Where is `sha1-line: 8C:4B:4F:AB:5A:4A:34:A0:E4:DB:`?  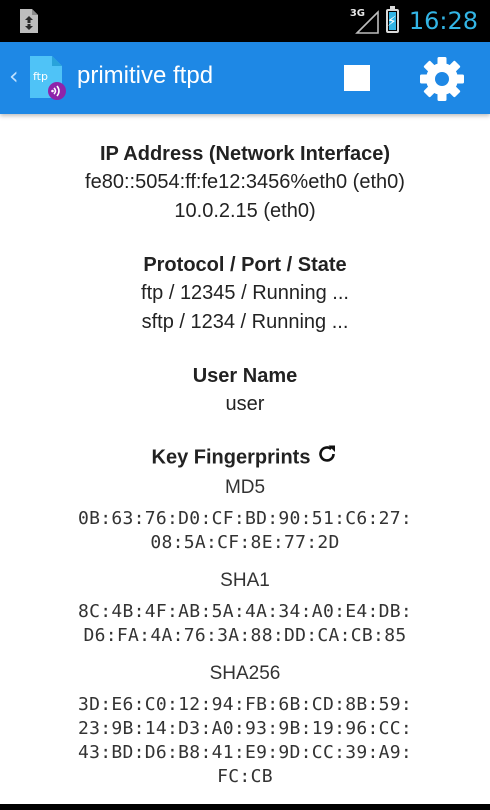 sha1-line: 8C:4B:4F:AB:5A:4A:34:A0:E4:DB: is located at coordinates (245, 611).